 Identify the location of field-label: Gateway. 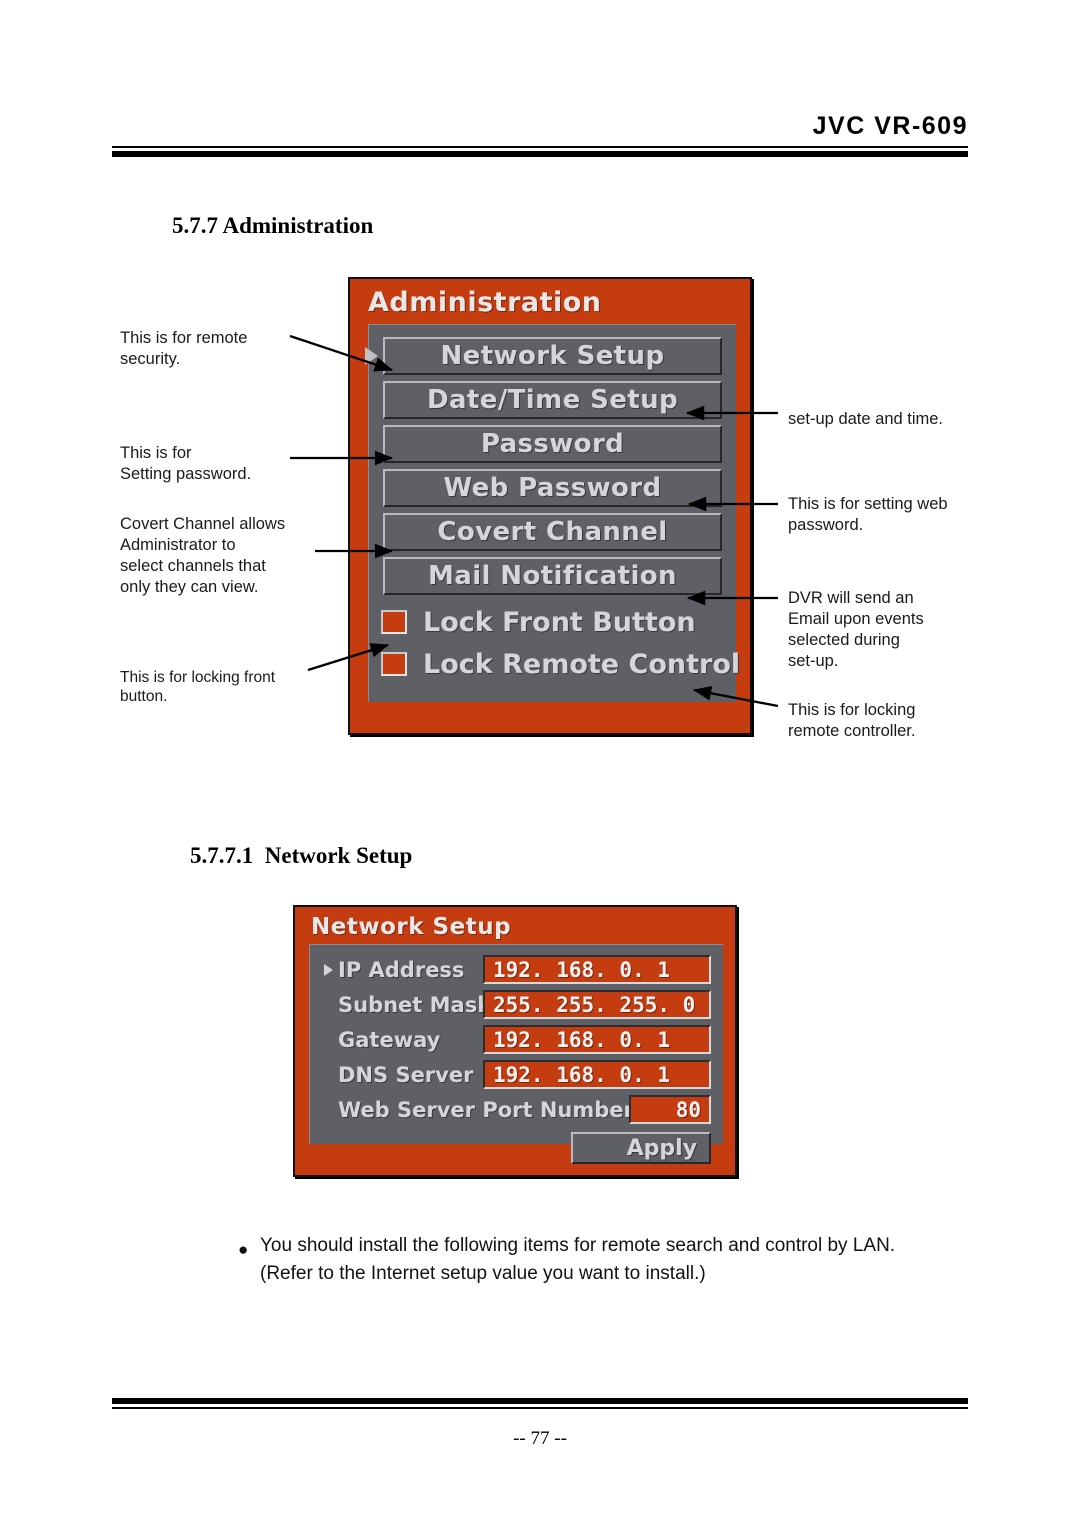
(389, 1039).